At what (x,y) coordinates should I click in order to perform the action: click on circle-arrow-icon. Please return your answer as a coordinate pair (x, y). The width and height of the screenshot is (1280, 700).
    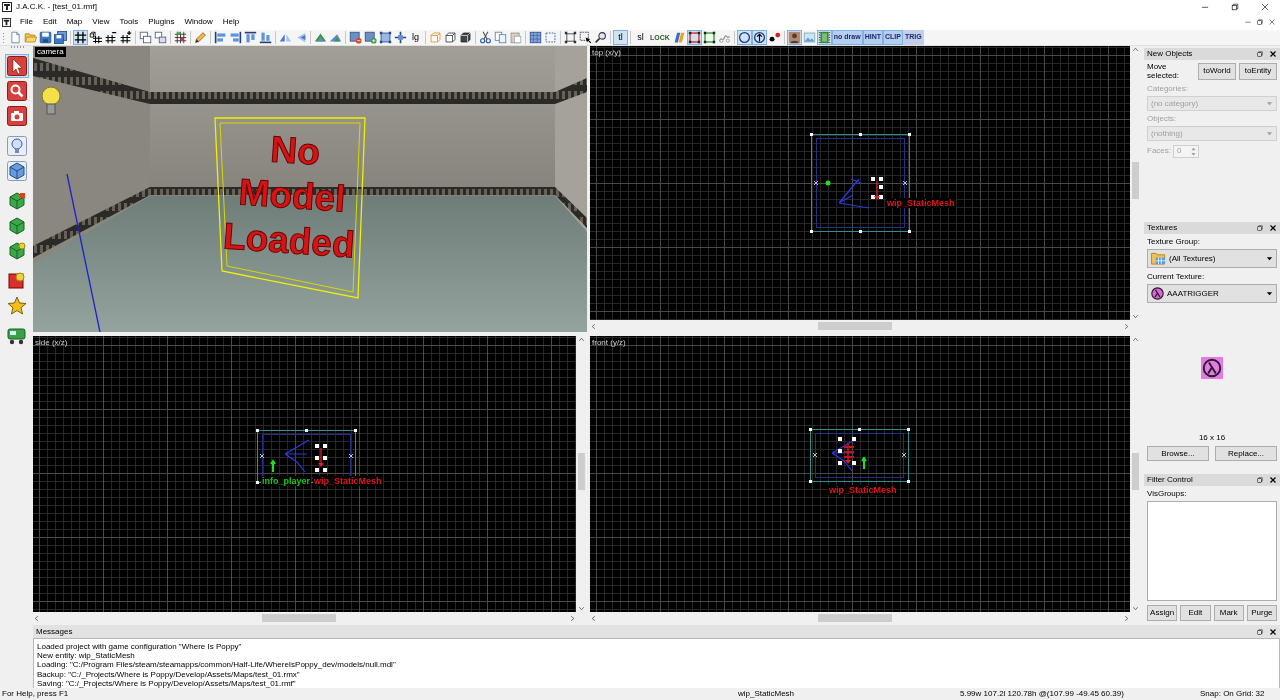
    Looking at the image, I should click on (759, 37).